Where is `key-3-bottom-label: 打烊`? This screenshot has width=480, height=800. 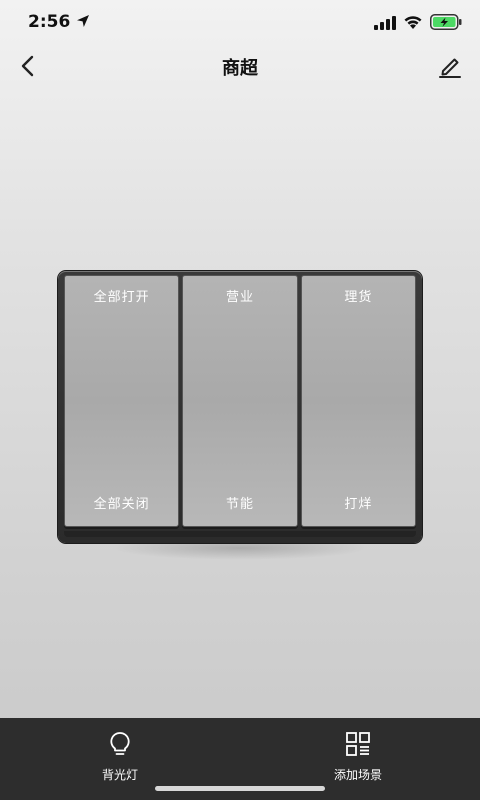 key-3-bottom-label: 打烊 is located at coordinates (358, 502).